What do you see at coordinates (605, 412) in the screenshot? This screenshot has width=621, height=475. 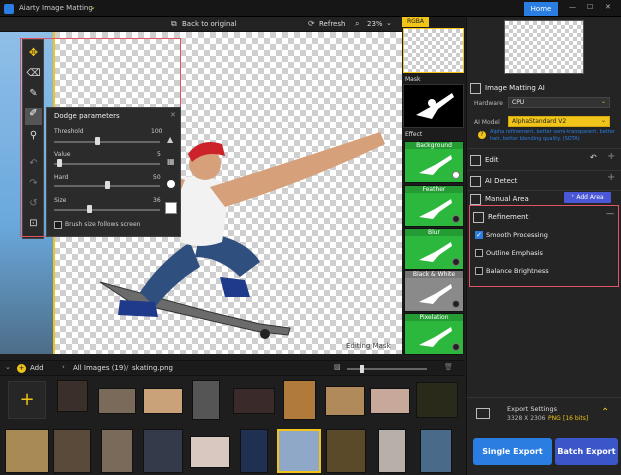 I see `export-expand-icon: ⌃` at bounding box center [605, 412].